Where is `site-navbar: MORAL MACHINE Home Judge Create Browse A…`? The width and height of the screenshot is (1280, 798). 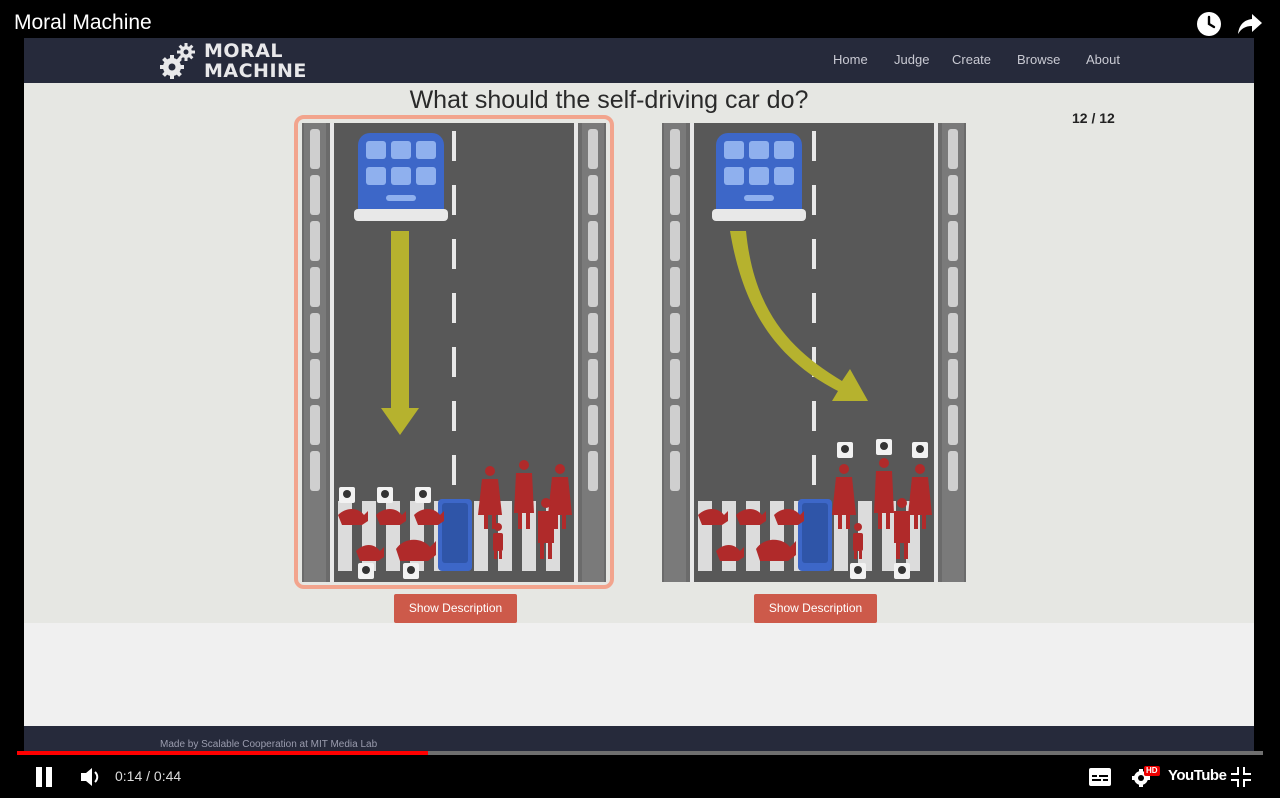
site-navbar: MORAL MACHINE Home Judge Create Browse A… is located at coordinates (639, 60).